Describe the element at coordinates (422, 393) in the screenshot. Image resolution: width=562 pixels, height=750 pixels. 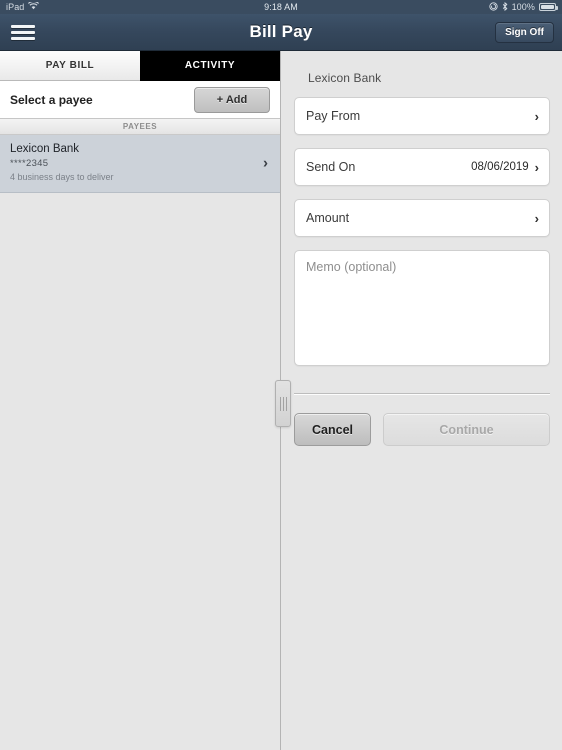
I see `form-divider` at that location.